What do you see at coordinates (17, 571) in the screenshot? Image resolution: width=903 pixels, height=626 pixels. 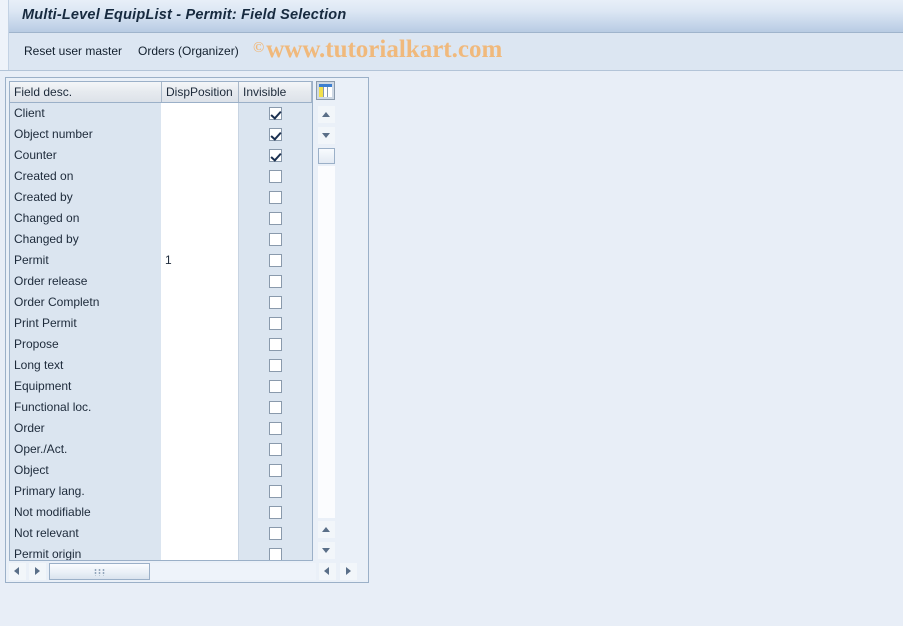 I see `scroll-left-icon` at bounding box center [17, 571].